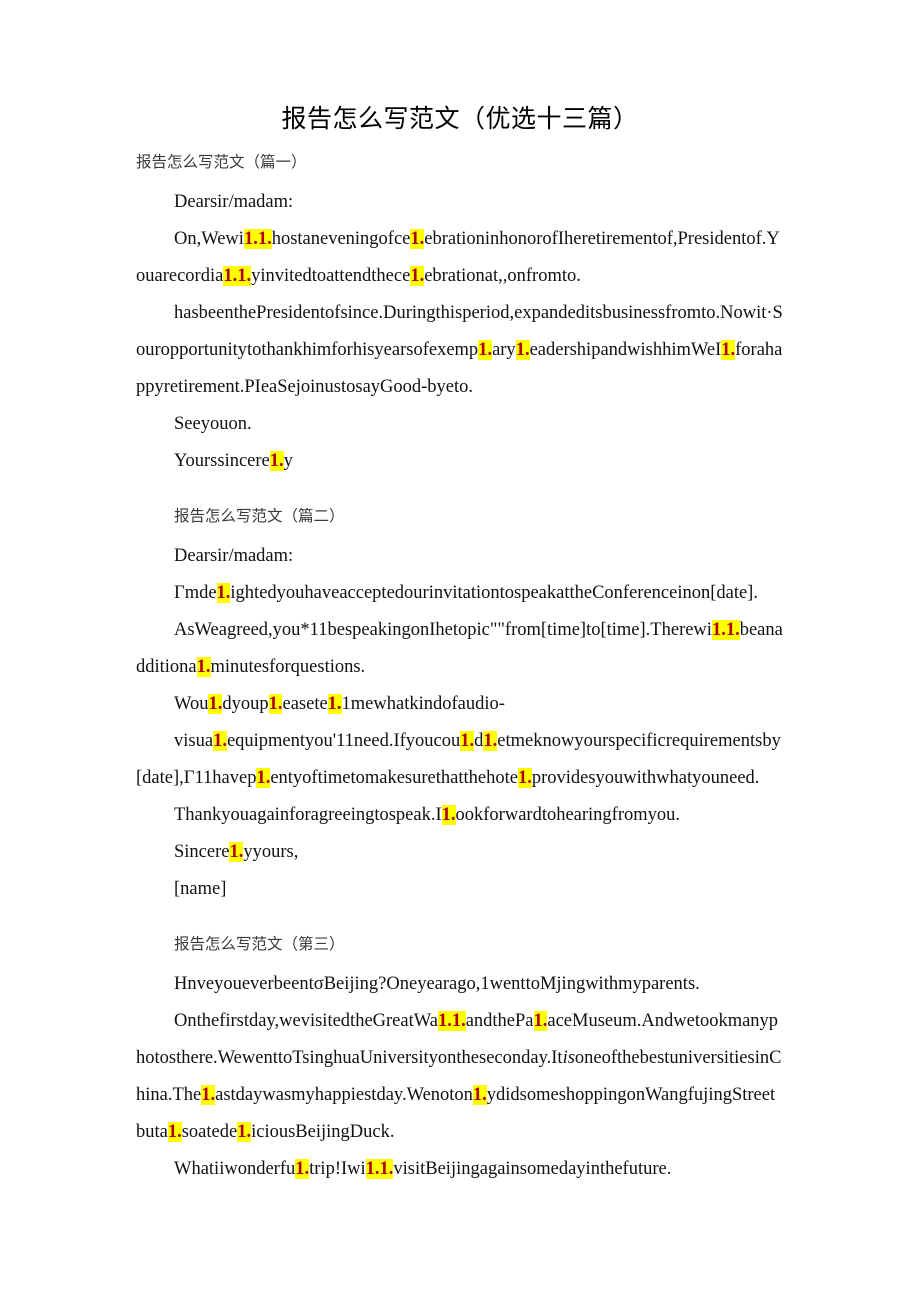  I want to click on italic-text: is, so click(568, 1058).